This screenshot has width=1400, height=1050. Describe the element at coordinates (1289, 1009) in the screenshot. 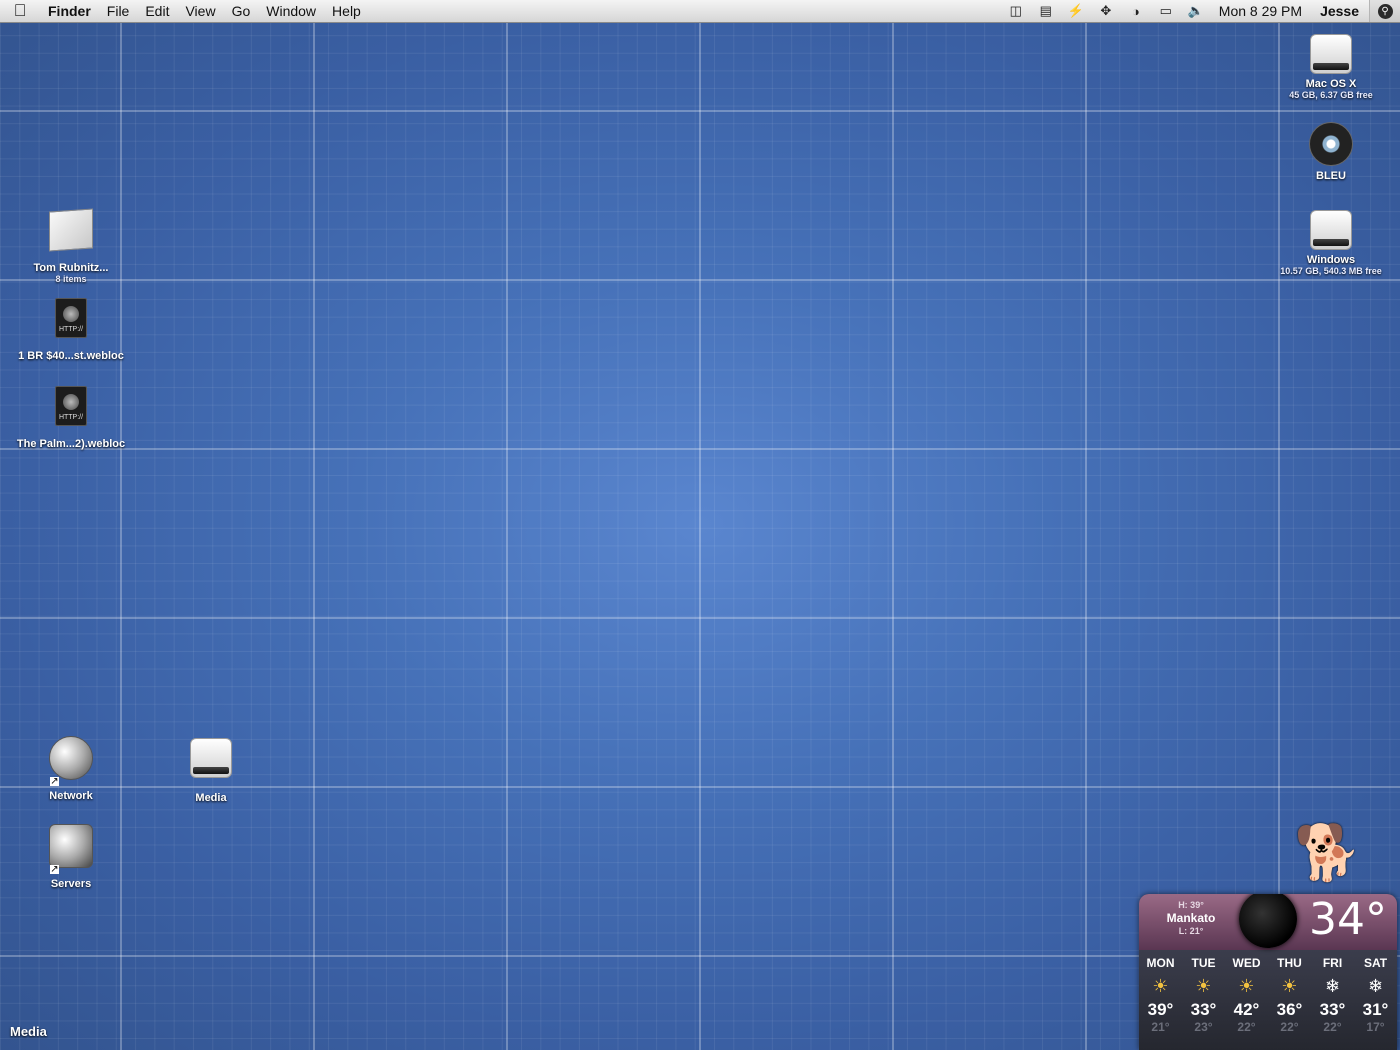

I see `forecast-high: 36°` at that location.